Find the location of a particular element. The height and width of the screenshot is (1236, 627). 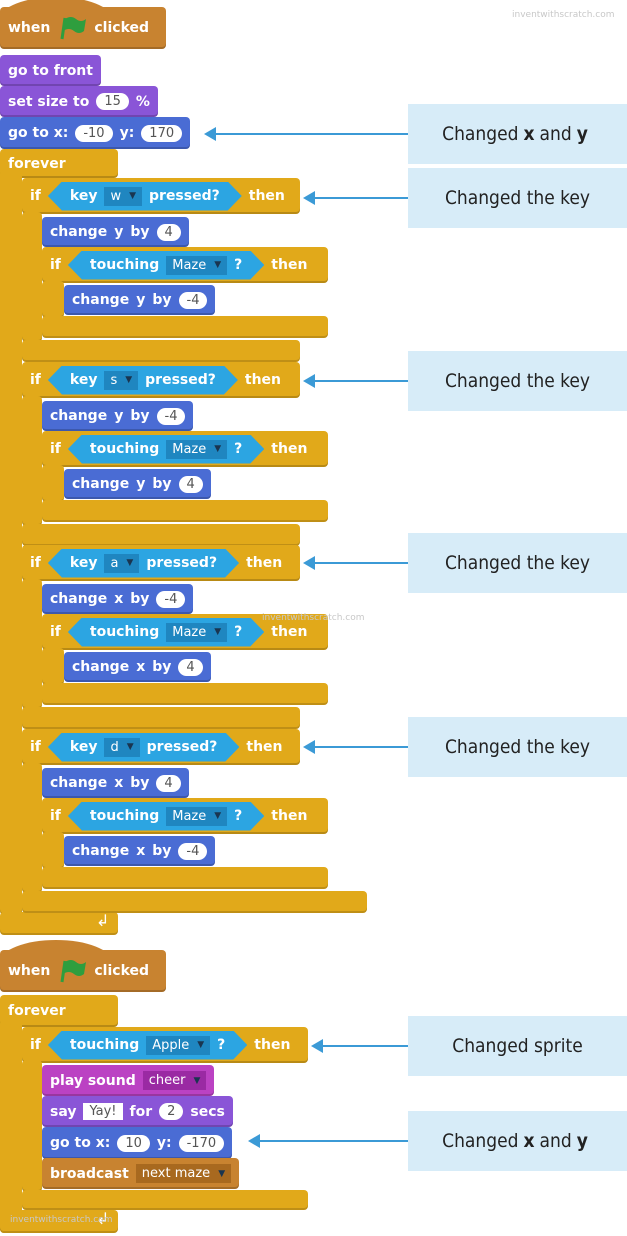

key-pressed-condition: key s ▼ pressed? is located at coordinates (143, 380).